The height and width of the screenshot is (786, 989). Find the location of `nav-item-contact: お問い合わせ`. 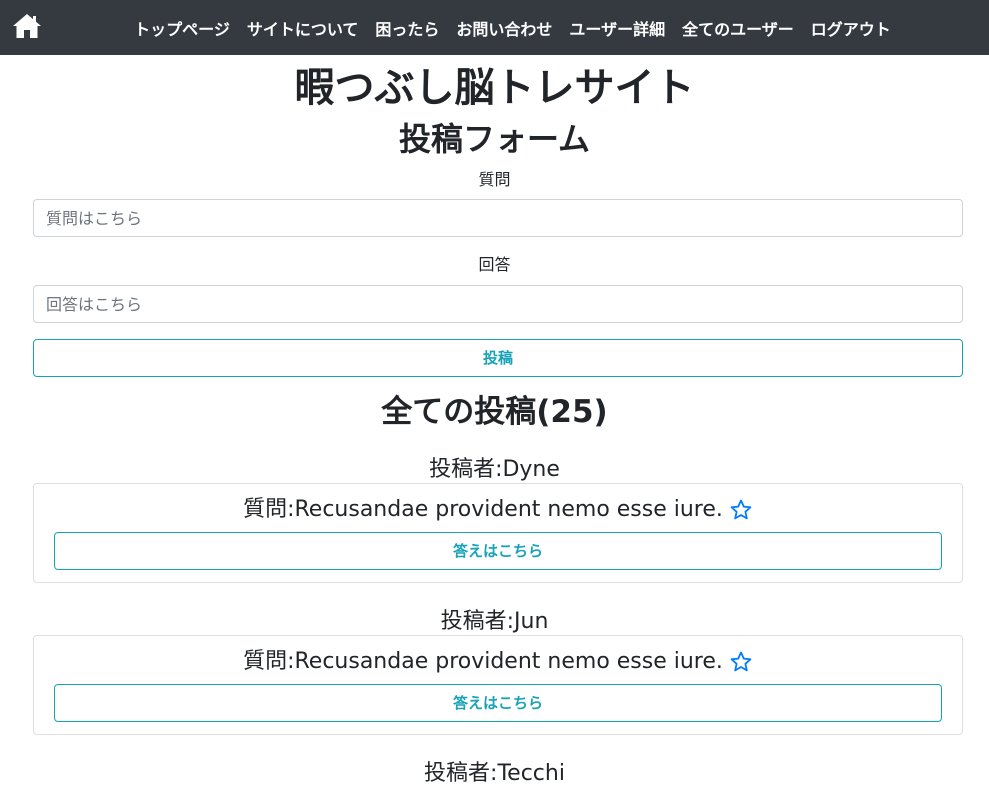

nav-item-contact: お問い合わせ is located at coordinates (504, 28).